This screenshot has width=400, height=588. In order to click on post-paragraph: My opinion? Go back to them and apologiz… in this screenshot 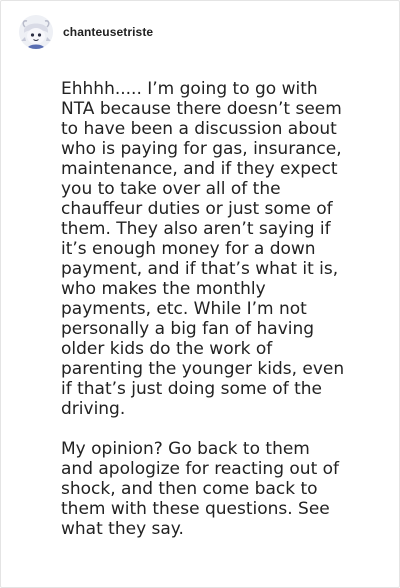, I will do `click(200, 489)`.